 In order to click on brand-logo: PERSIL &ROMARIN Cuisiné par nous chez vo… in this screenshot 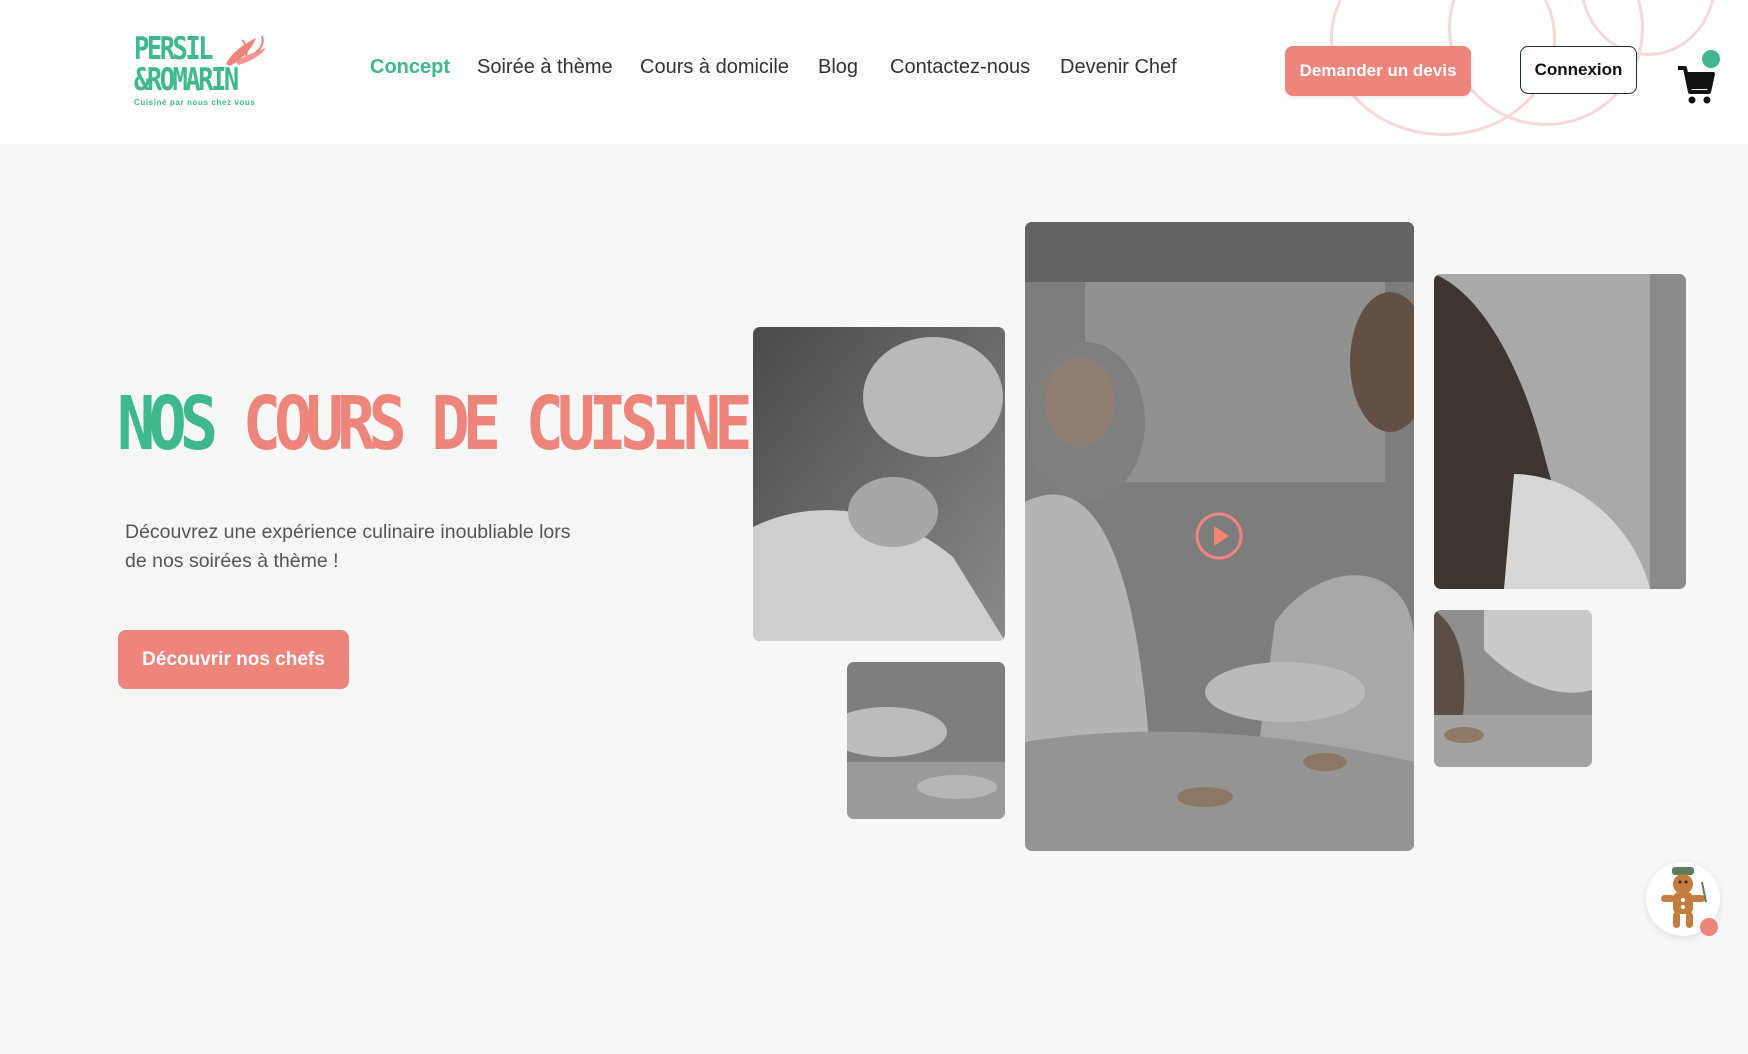, I will do `click(204, 72)`.